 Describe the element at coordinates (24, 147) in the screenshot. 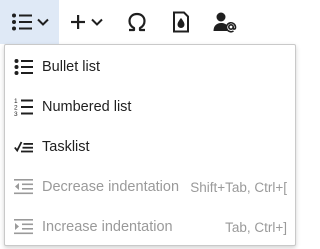

I see `tasklist-icon` at that location.